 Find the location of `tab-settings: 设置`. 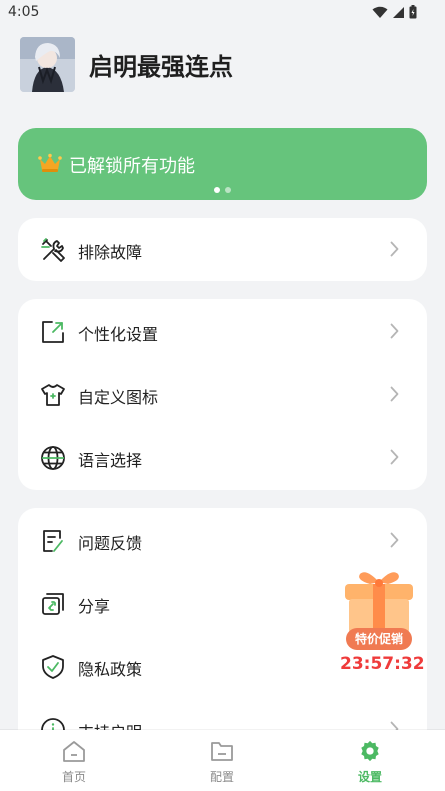

tab-settings: 设置 is located at coordinates (370, 762).